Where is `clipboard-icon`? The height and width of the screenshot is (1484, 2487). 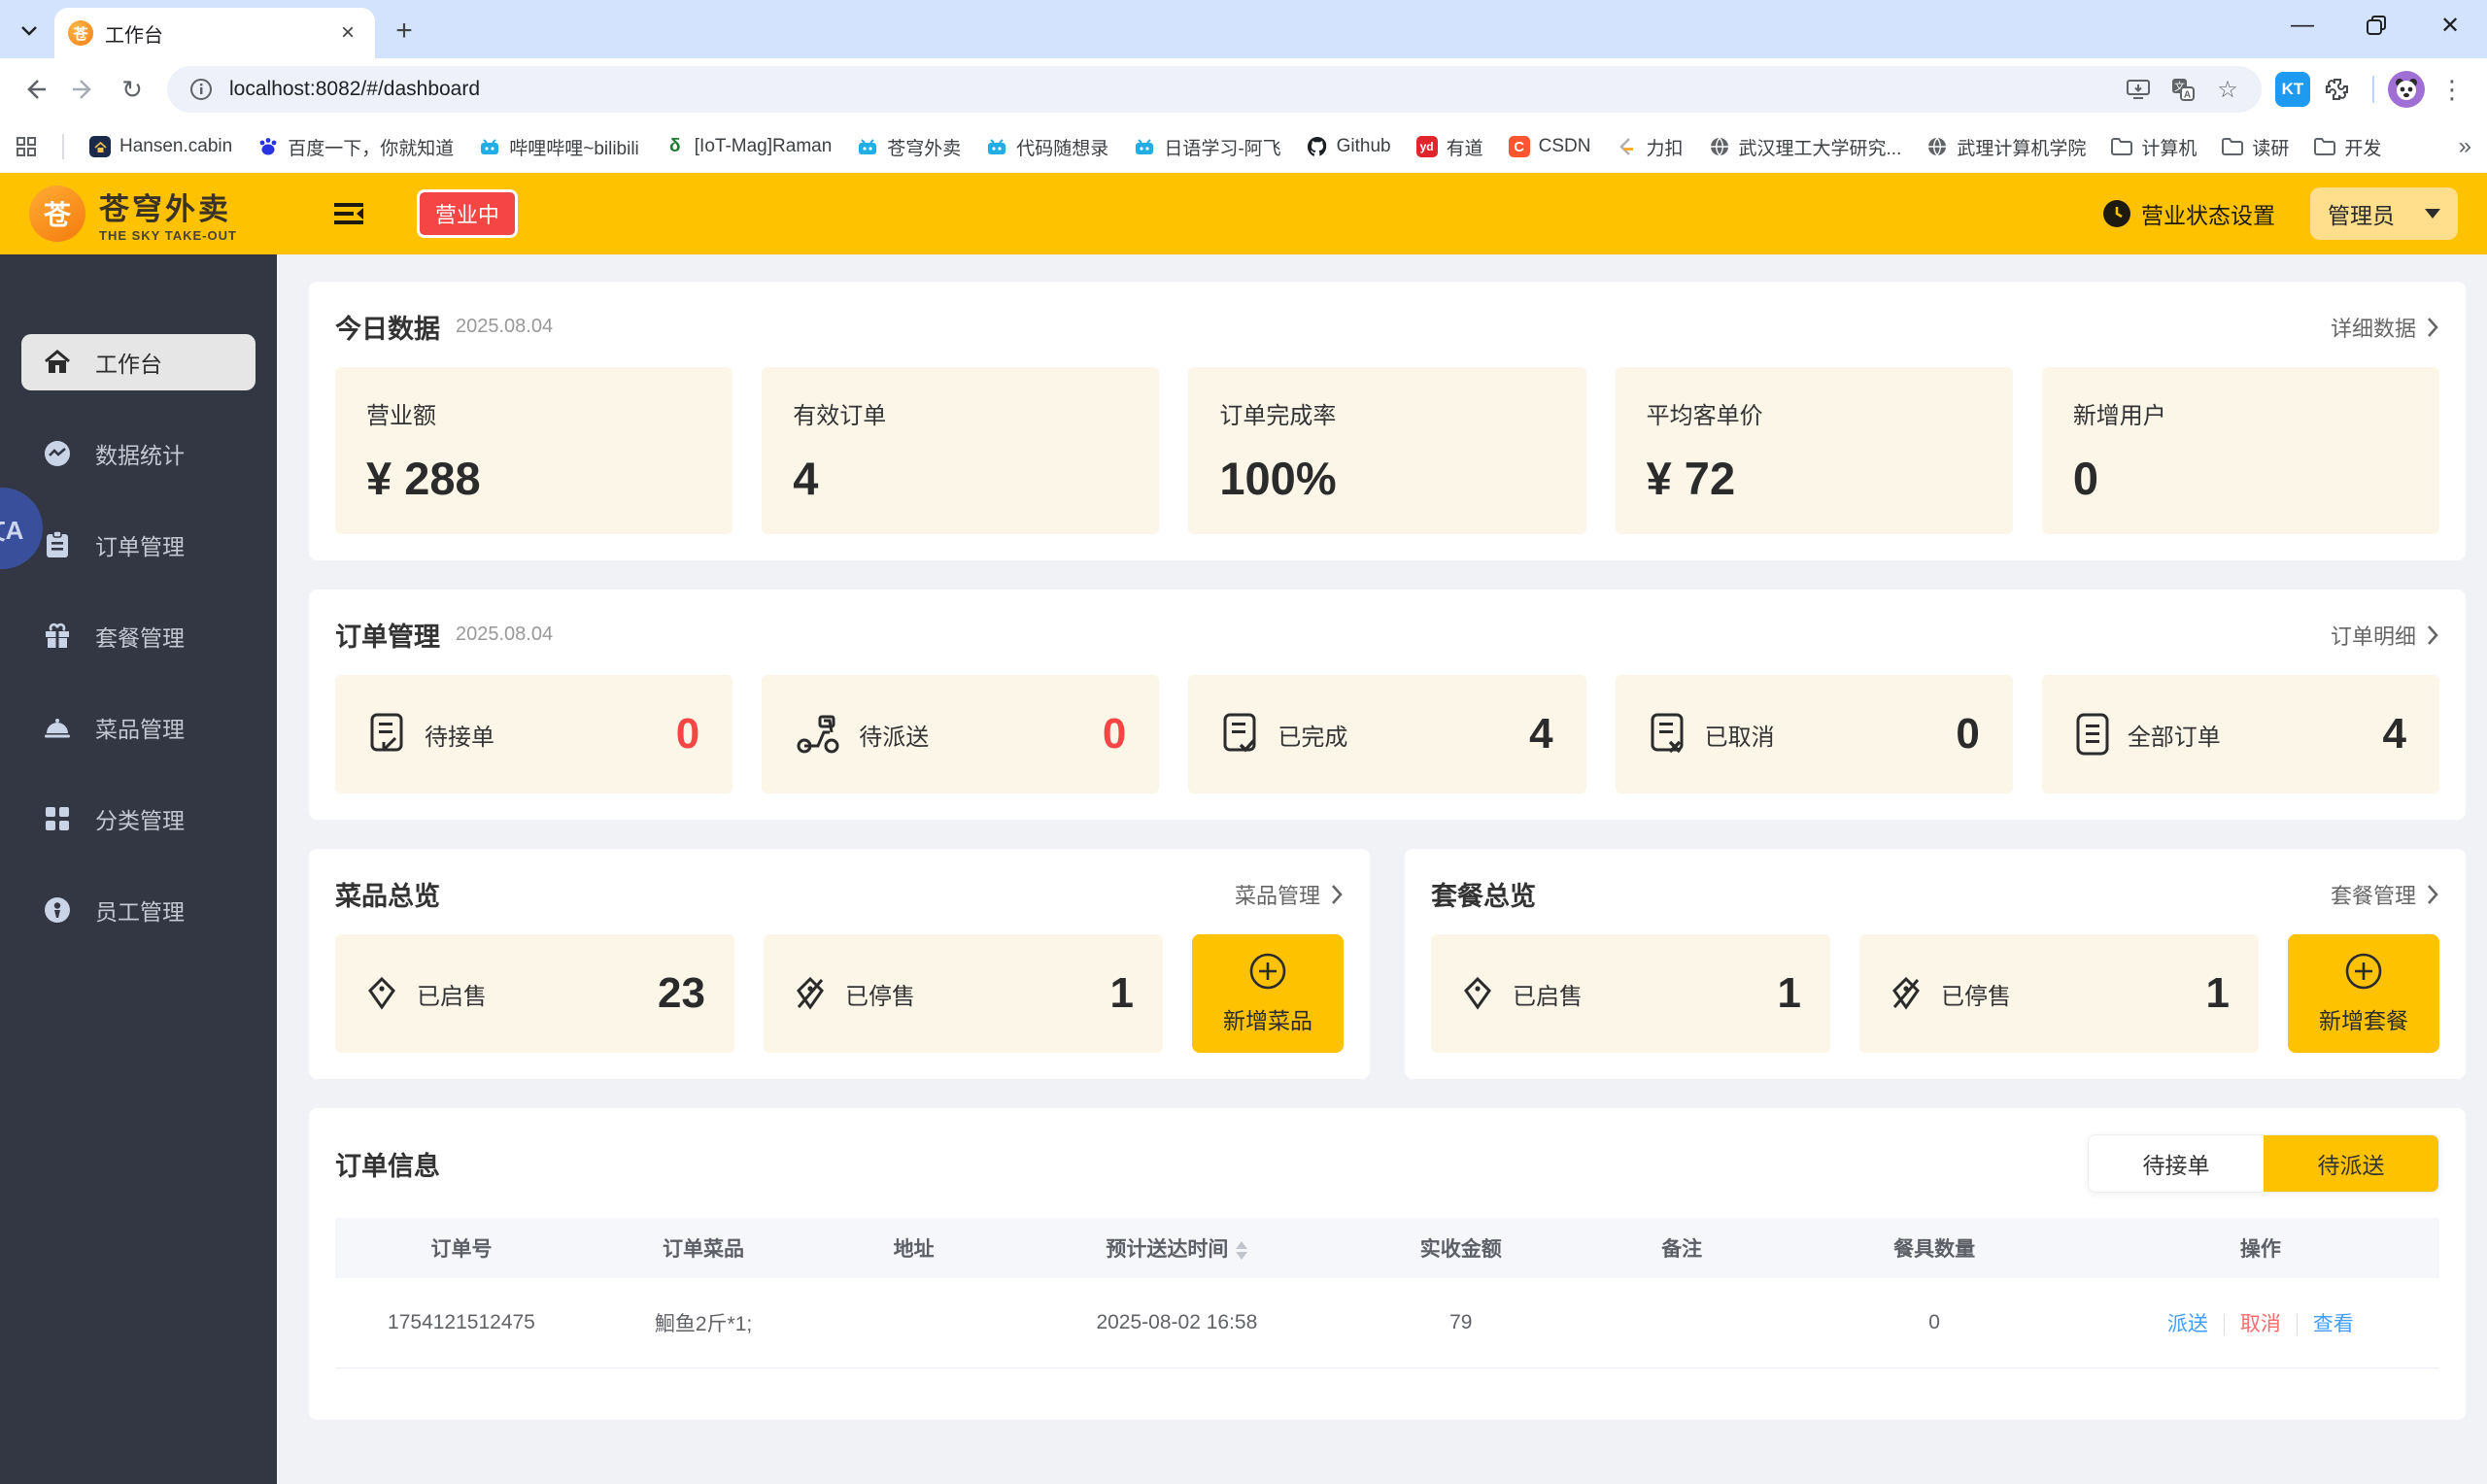 clipboard-icon is located at coordinates (57, 544).